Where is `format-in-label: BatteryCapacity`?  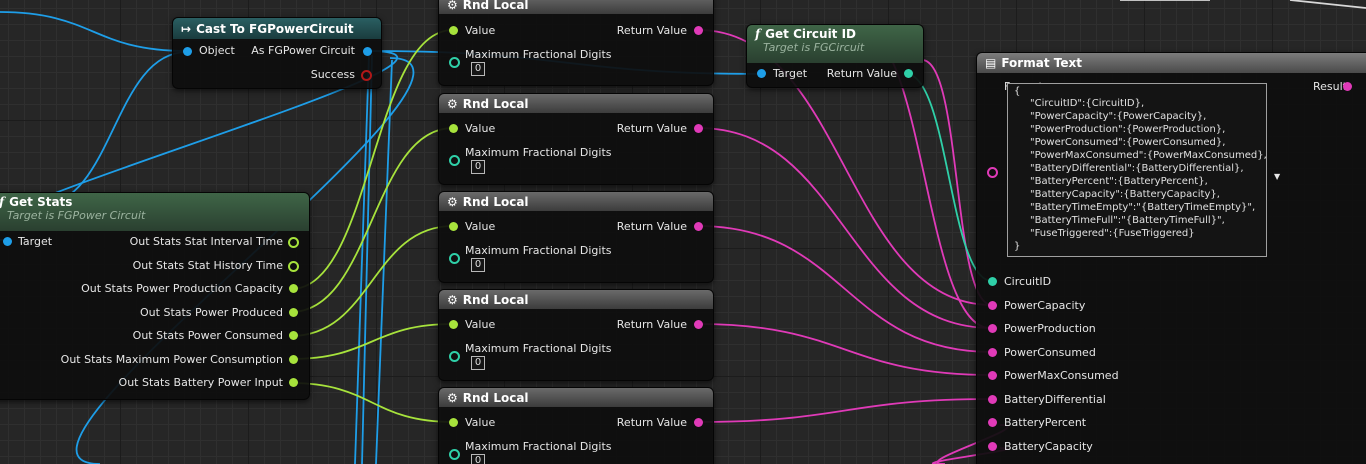
format-in-label: BatteryCapacity is located at coordinates (1048, 446).